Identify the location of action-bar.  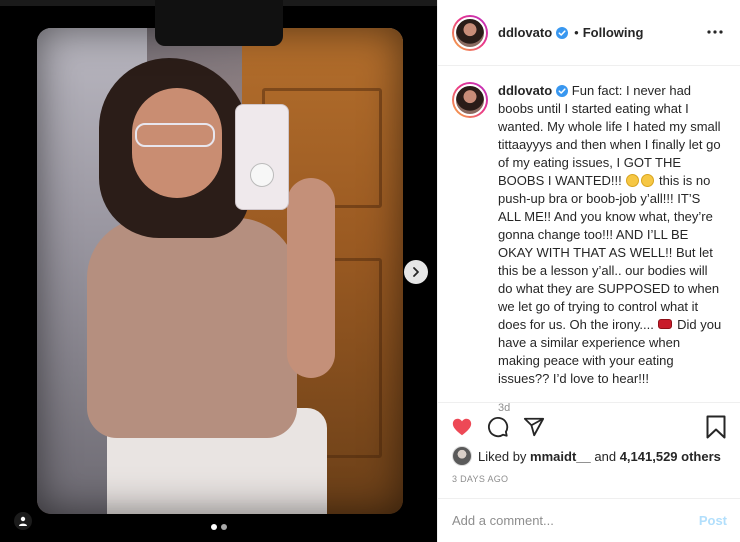
(589, 426).